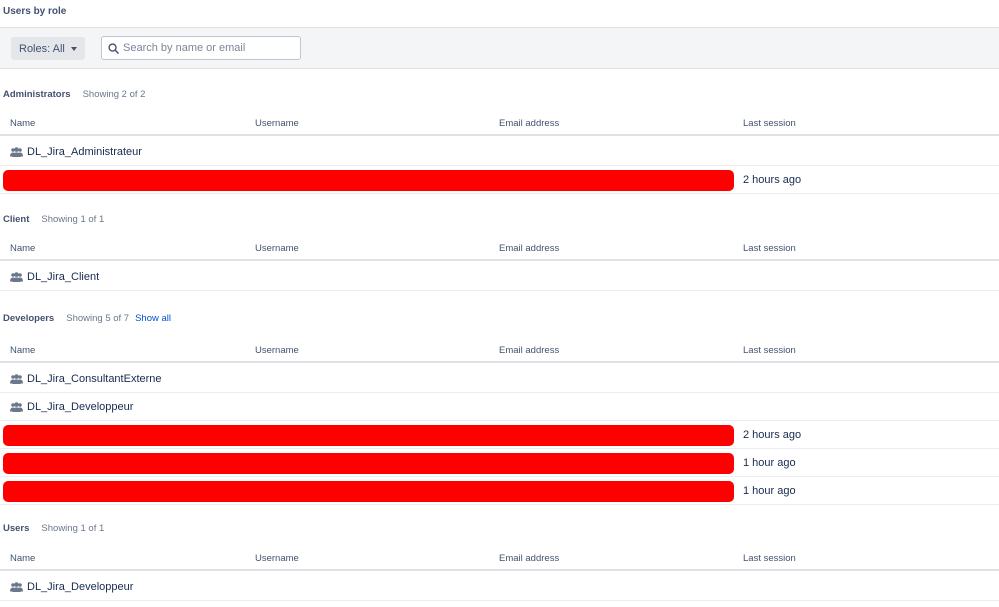 This screenshot has height=607, width=999. I want to click on group-name: DL_Jira_ConsultantExterne, so click(94, 379).